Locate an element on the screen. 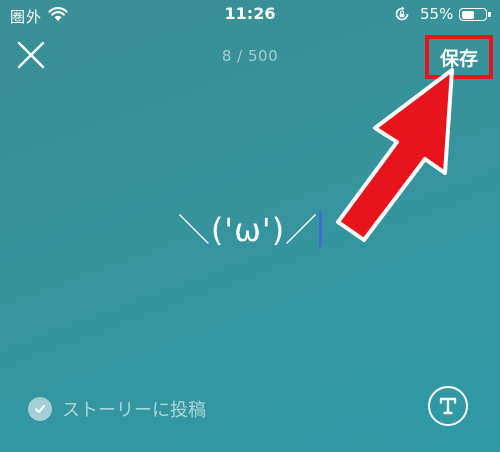 The image size is (500, 452). text-style-button is located at coordinates (448, 406).